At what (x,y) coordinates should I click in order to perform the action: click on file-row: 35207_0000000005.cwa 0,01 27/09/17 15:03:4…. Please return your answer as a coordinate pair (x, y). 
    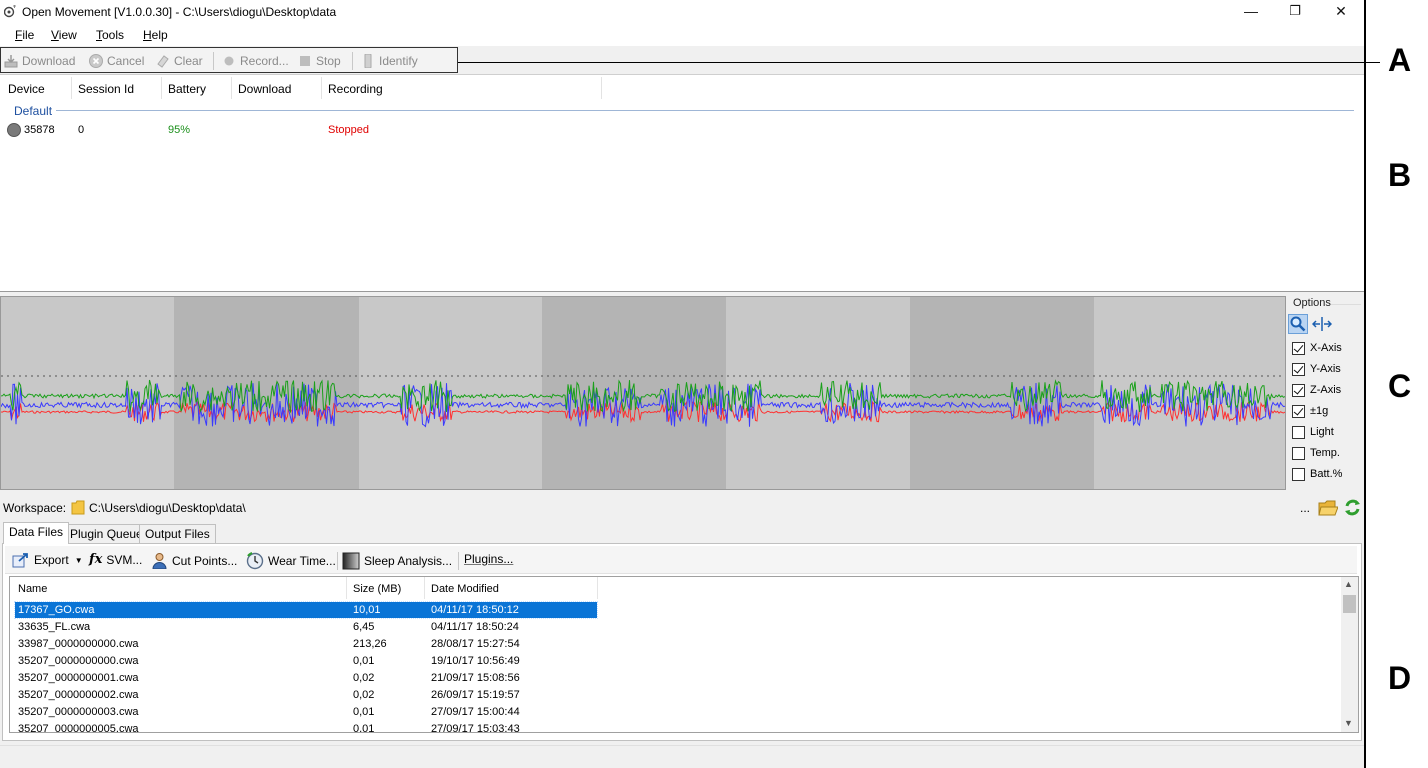
    Looking at the image, I should click on (306, 726).